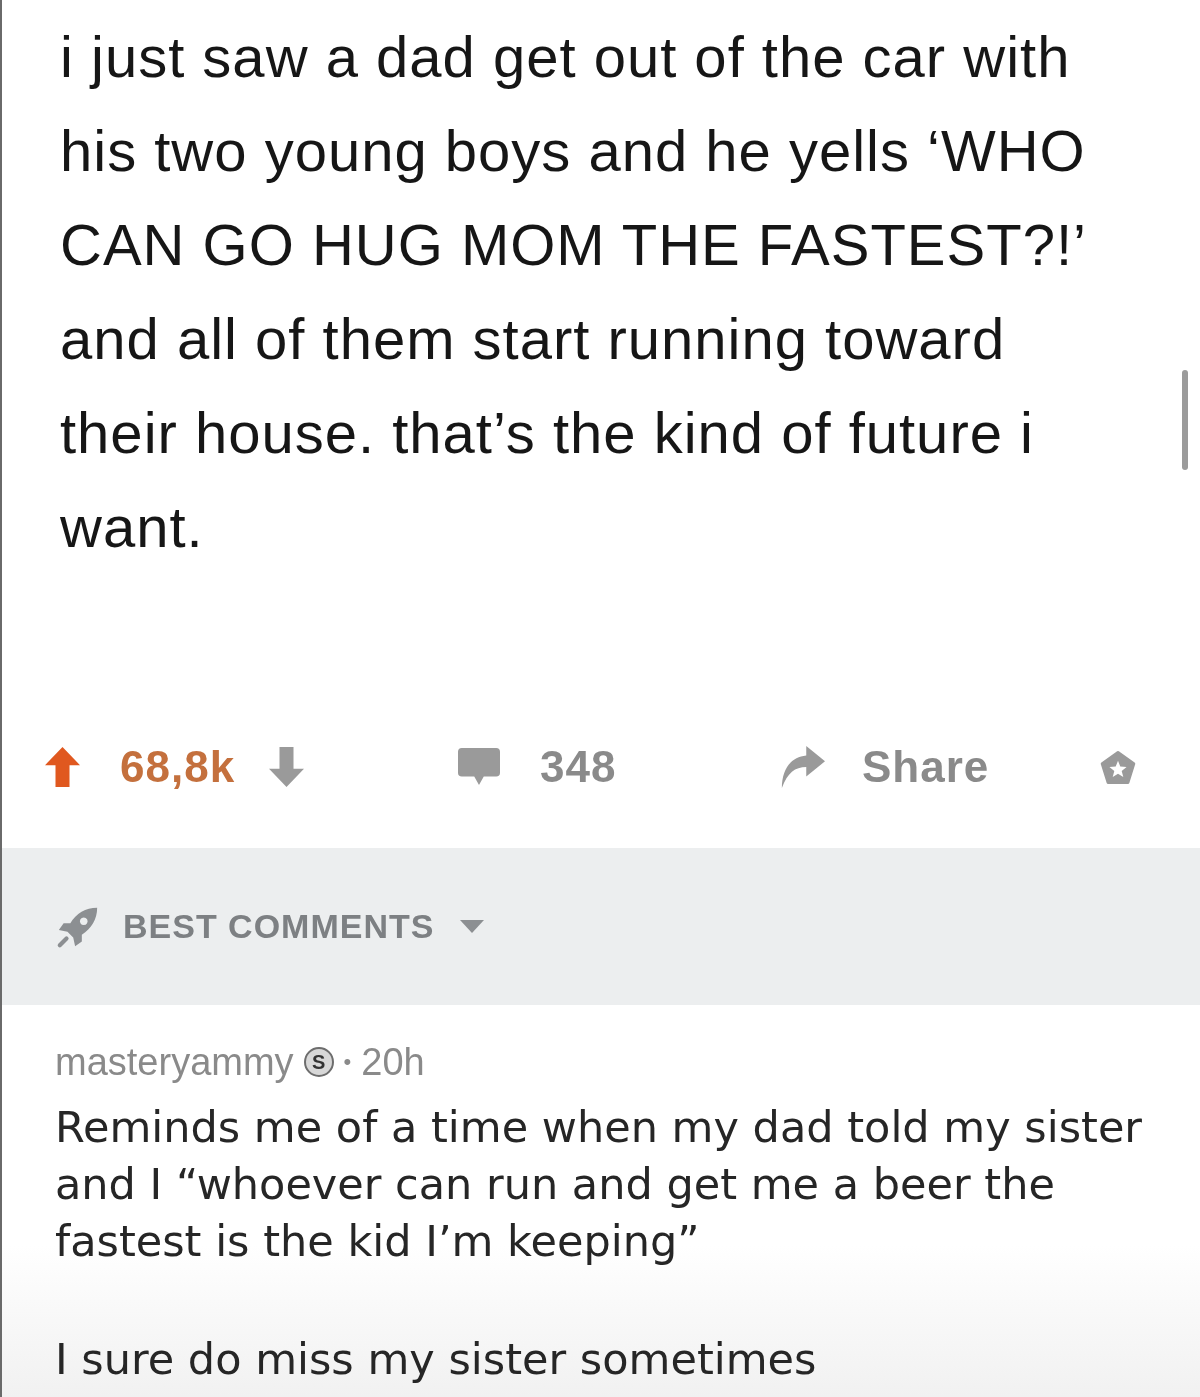 Image resolution: width=1200 pixels, height=1397 pixels. Describe the element at coordinates (270, 926) in the screenshot. I see `sort-dropdown: BEST COMMENTS` at that location.